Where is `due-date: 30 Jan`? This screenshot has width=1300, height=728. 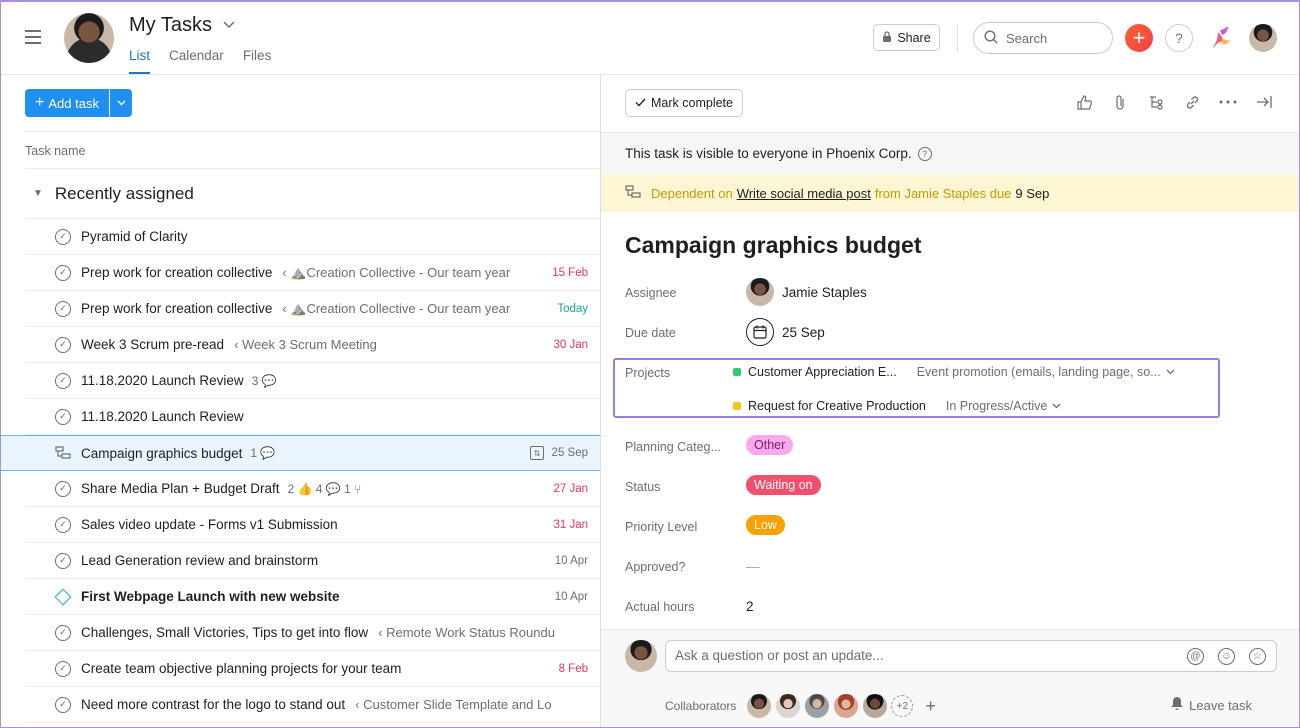 due-date: 30 Jan is located at coordinates (570, 344).